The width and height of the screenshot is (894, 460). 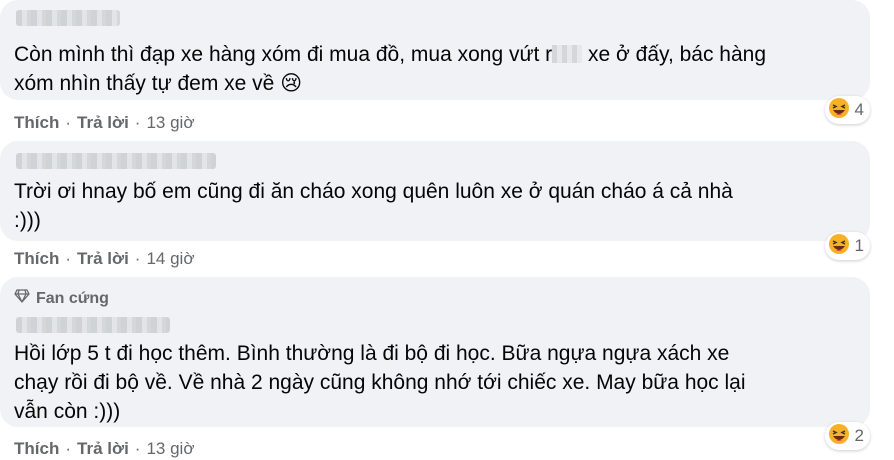 I want to click on reaction-count: 1, so click(x=859, y=245).